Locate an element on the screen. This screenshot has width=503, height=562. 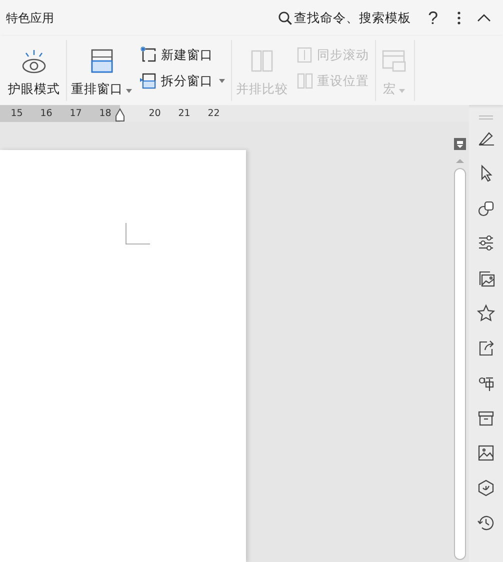
search-icon is located at coordinates (285, 18).